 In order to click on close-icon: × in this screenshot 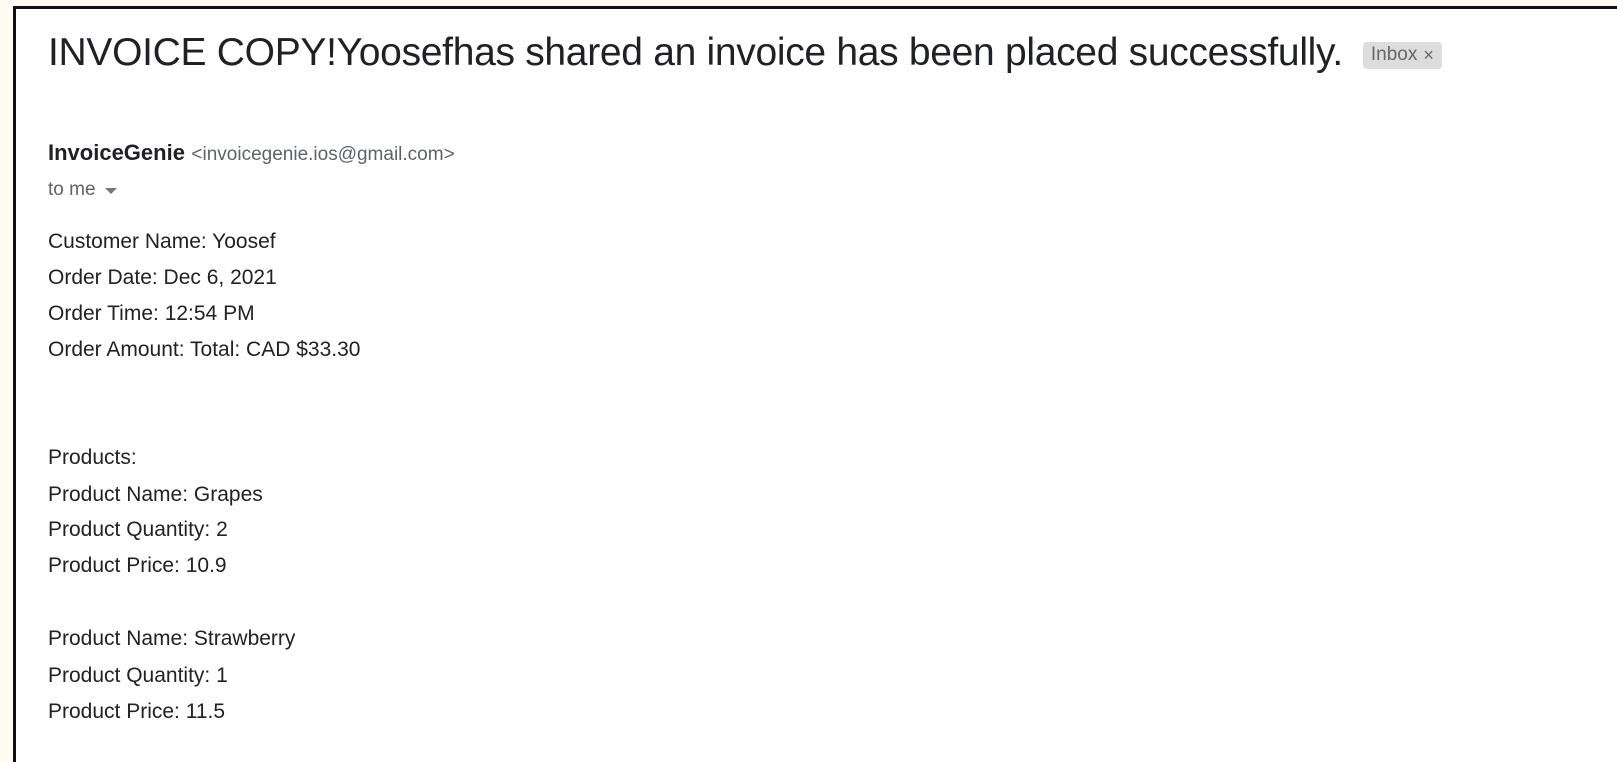, I will do `click(1428, 55)`.